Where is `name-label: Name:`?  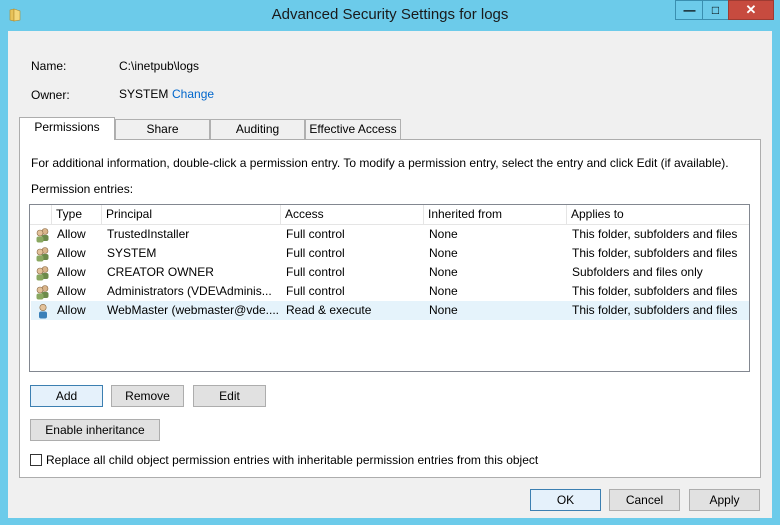
name-label: Name: is located at coordinates (49, 66).